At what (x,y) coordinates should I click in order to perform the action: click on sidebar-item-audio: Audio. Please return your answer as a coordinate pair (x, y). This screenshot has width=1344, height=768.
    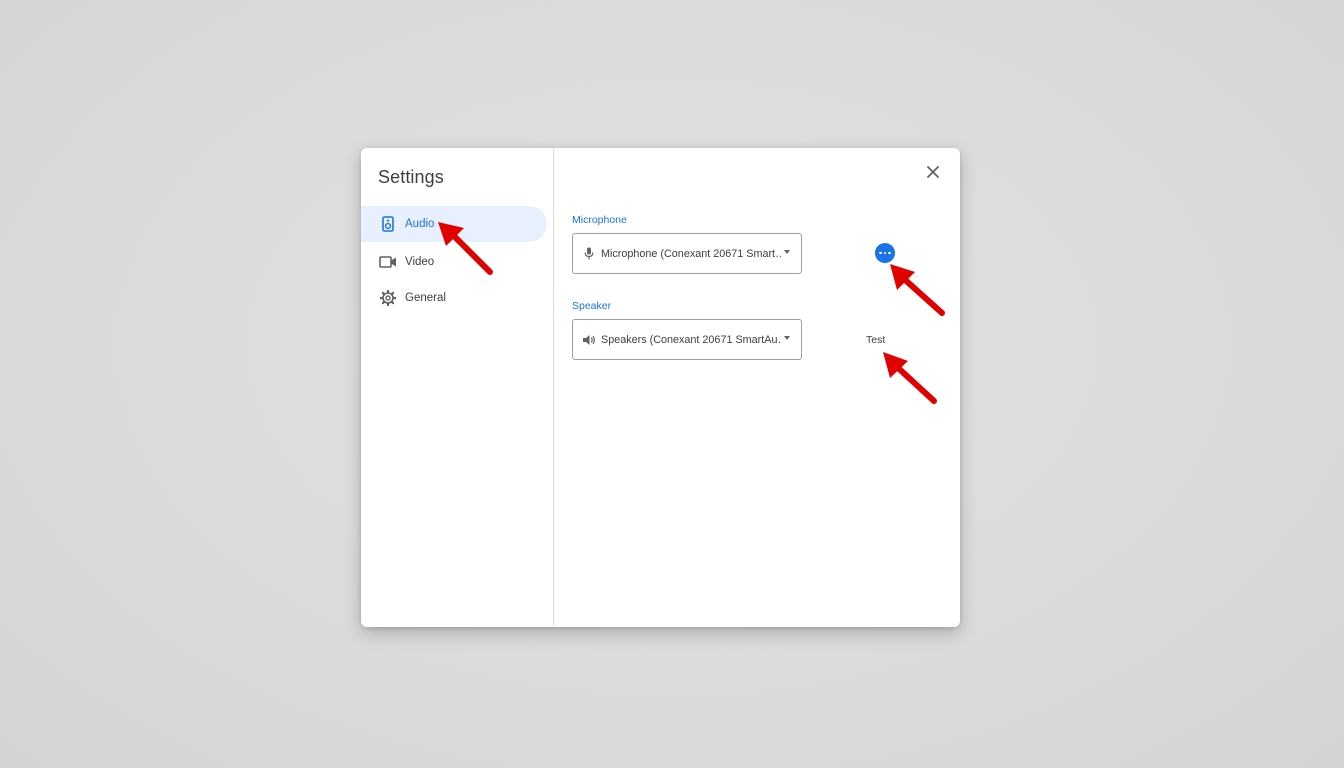
    Looking at the image, I should click on (454, 224).